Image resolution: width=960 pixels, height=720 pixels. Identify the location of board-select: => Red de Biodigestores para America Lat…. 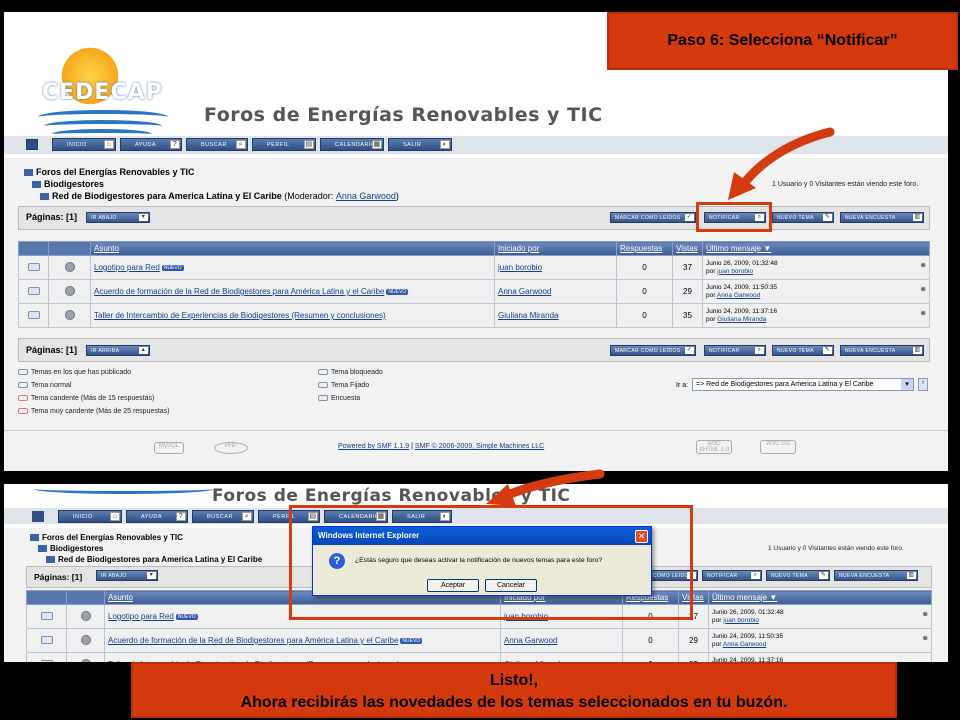
(803, 384).